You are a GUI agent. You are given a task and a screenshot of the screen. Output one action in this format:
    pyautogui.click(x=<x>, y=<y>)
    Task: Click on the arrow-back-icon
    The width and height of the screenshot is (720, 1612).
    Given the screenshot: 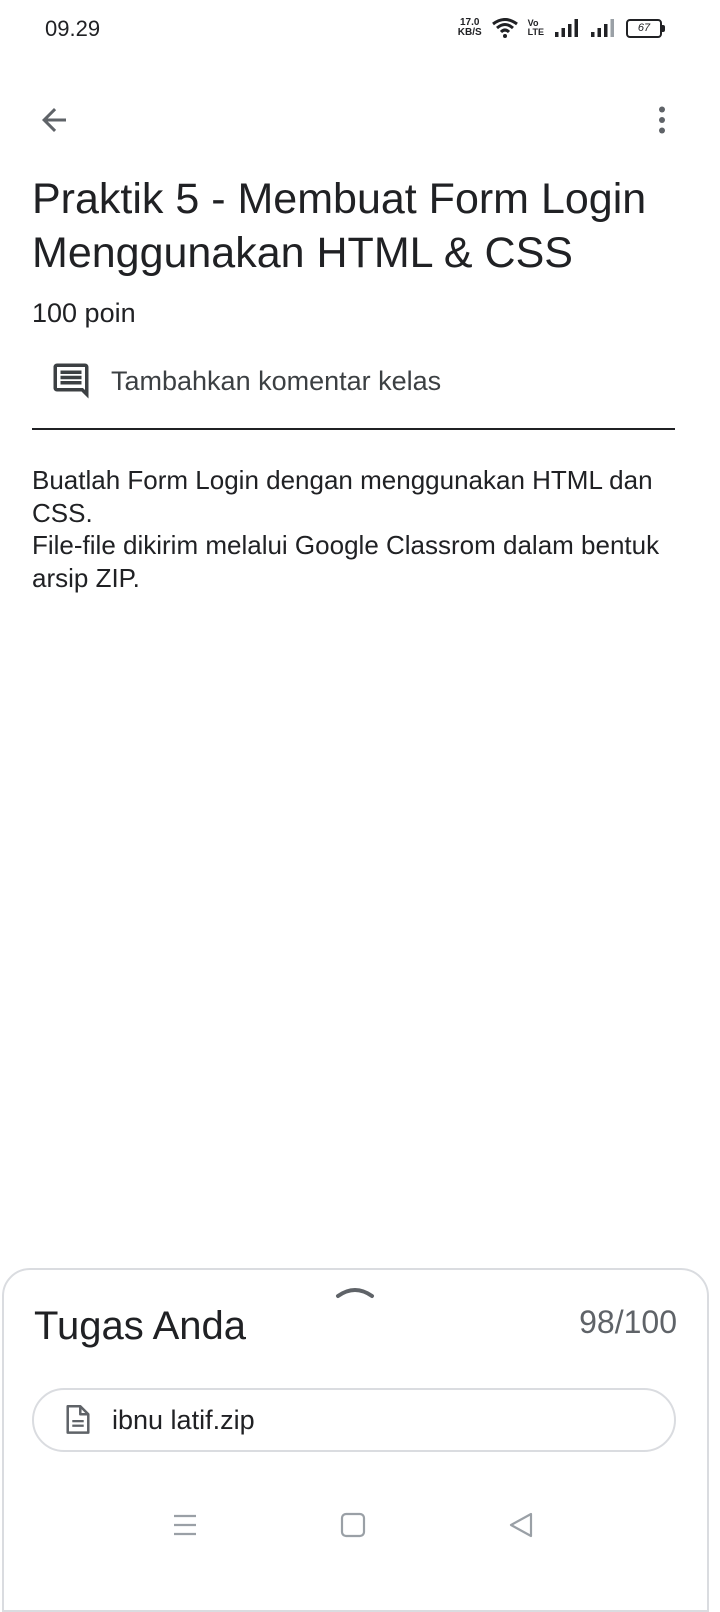 What is the action you would take?
    pyautogui.click(x=54, y=120)
    